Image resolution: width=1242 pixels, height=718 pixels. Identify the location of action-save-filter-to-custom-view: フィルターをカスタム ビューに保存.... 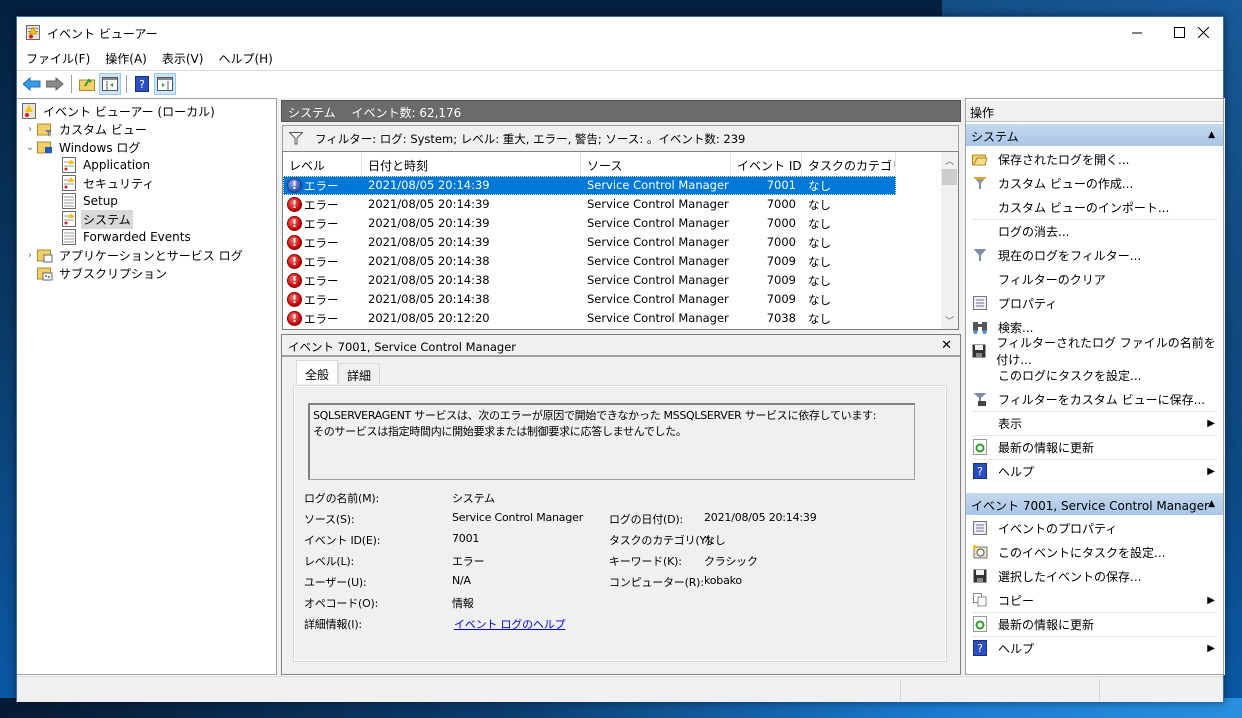
(1094, 399).